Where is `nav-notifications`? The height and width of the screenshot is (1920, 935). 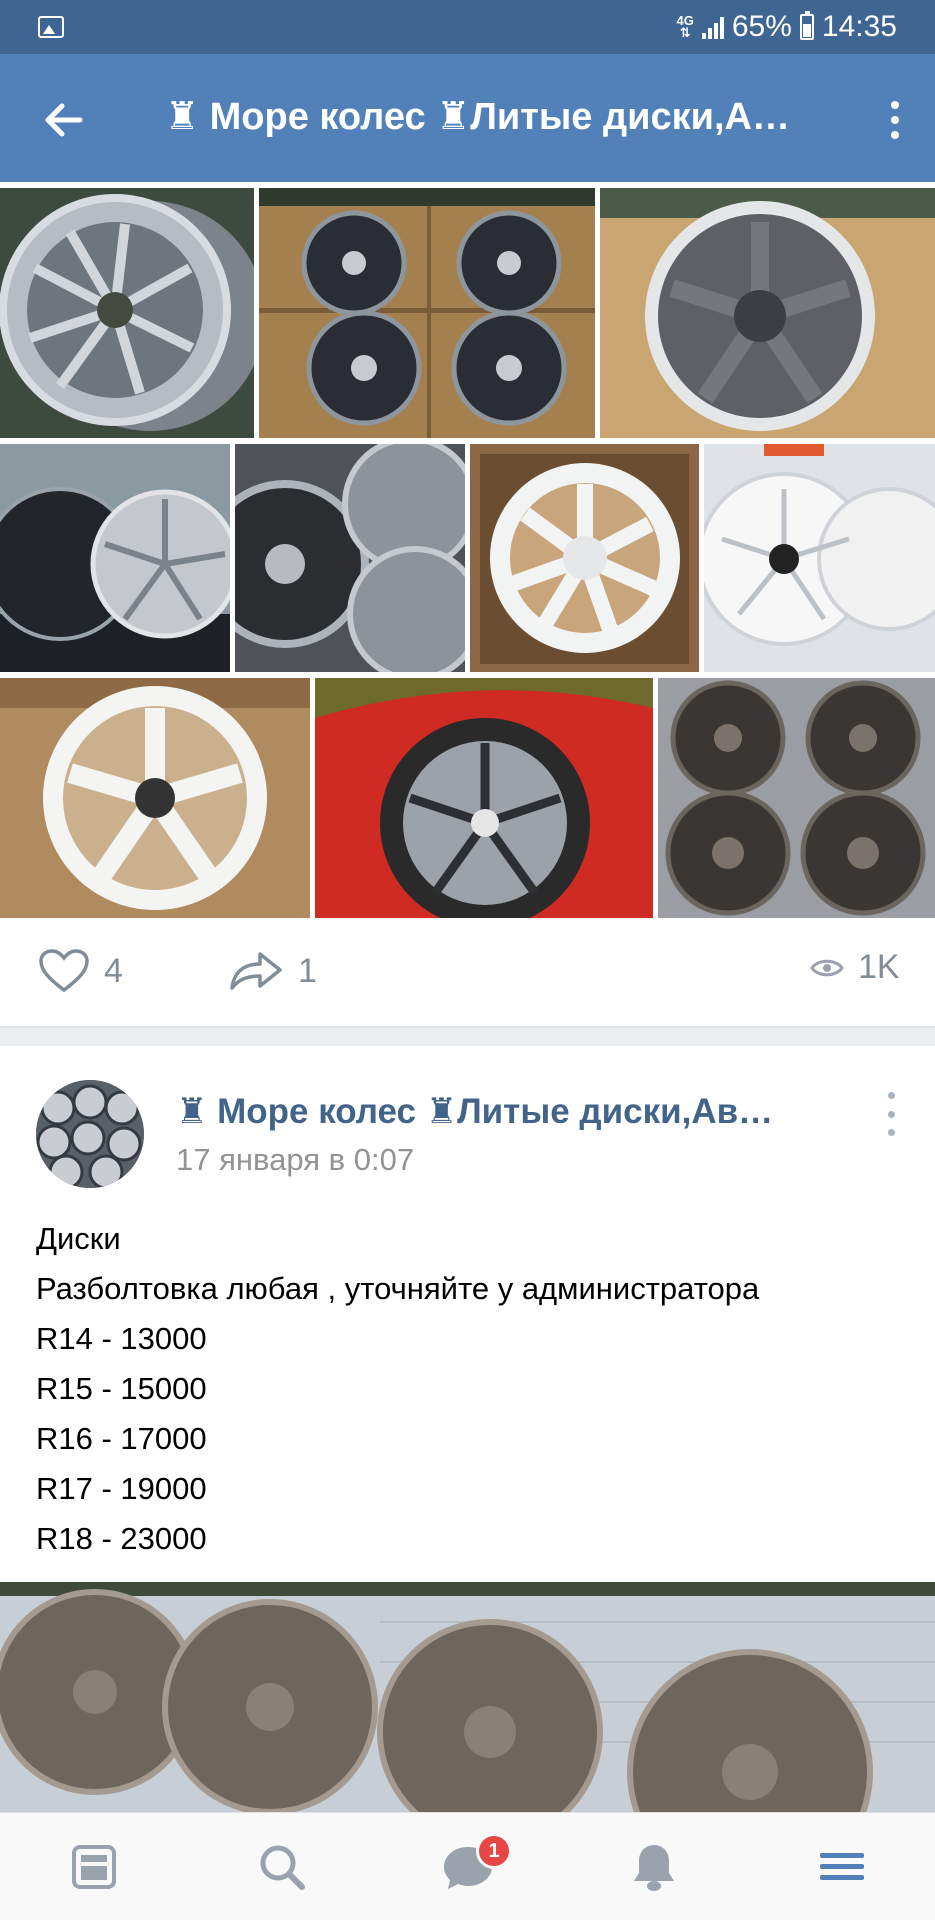
nav-notifications is located at coordinates (654, 1867).